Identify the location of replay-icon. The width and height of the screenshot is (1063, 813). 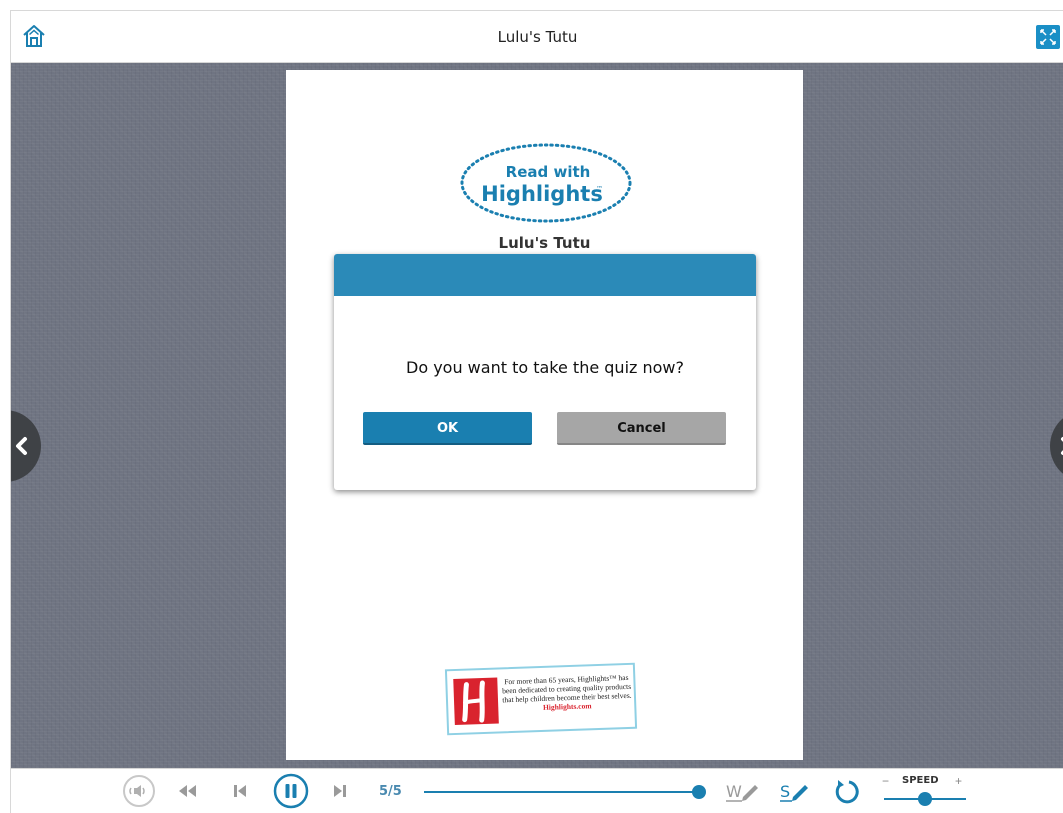
(847, 791).